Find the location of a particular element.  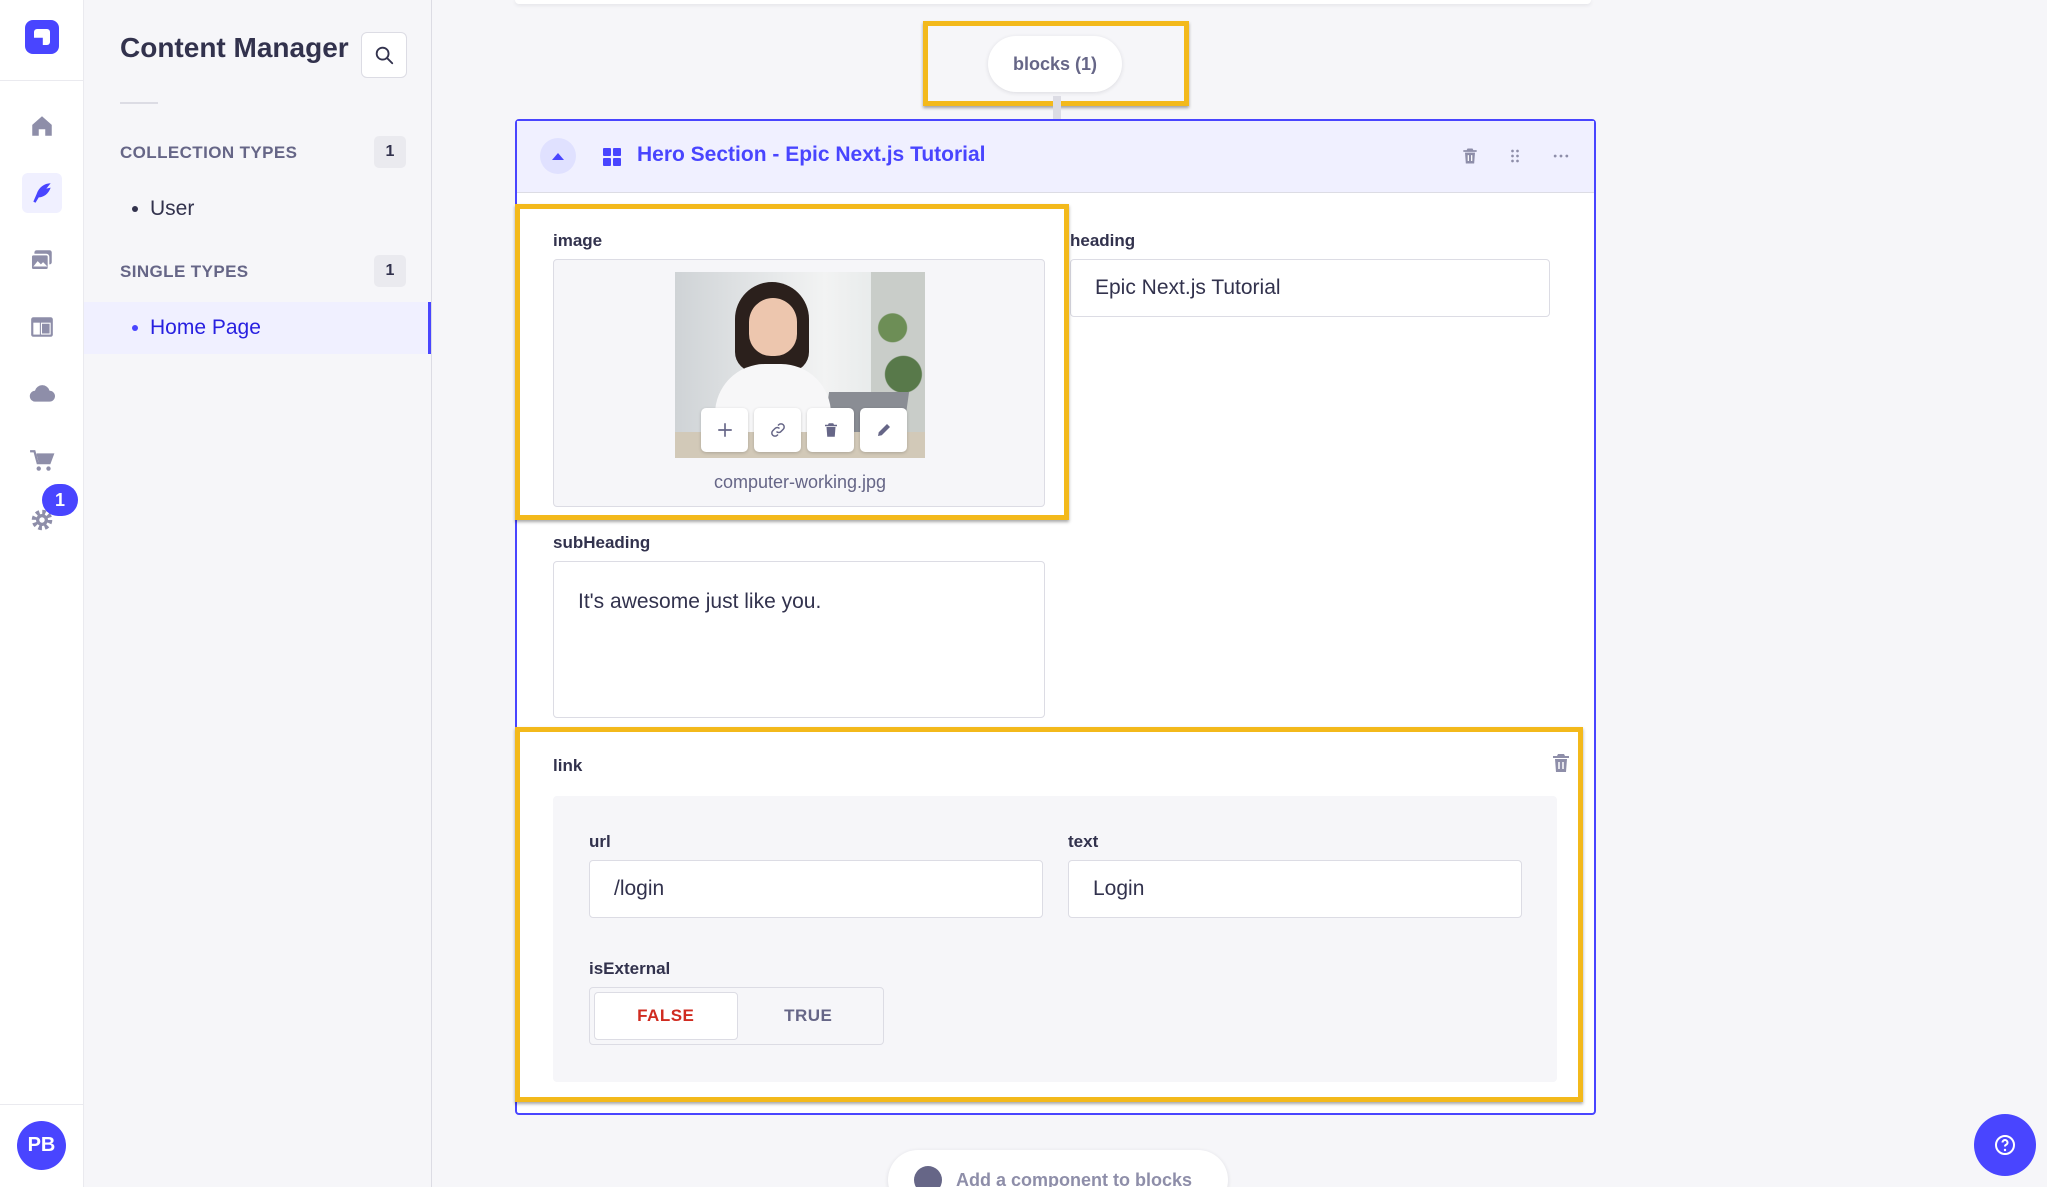

home-icon is located at coordinates (42, 126).